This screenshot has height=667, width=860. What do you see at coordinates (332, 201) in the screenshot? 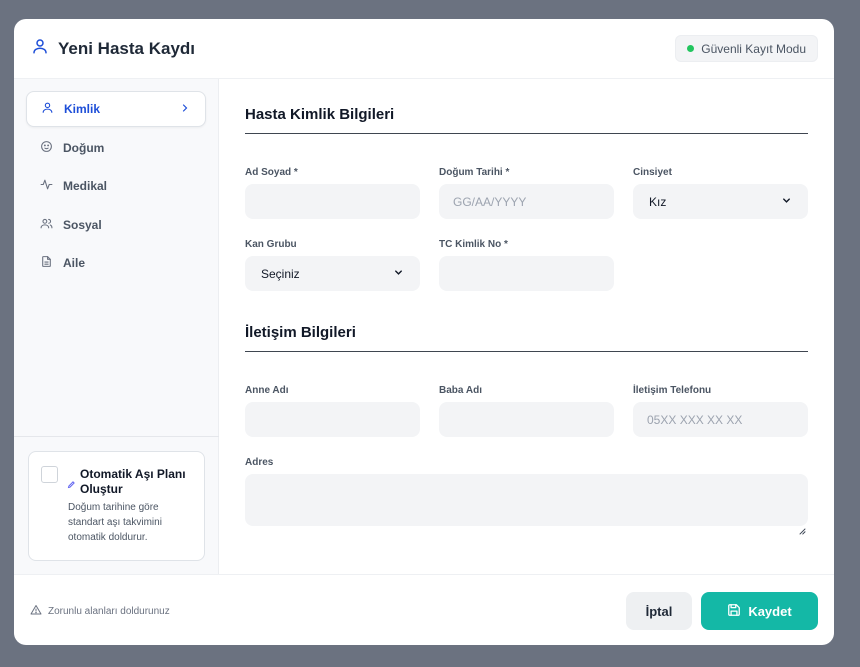
I see `name-input` at bounding box center [332, 201].